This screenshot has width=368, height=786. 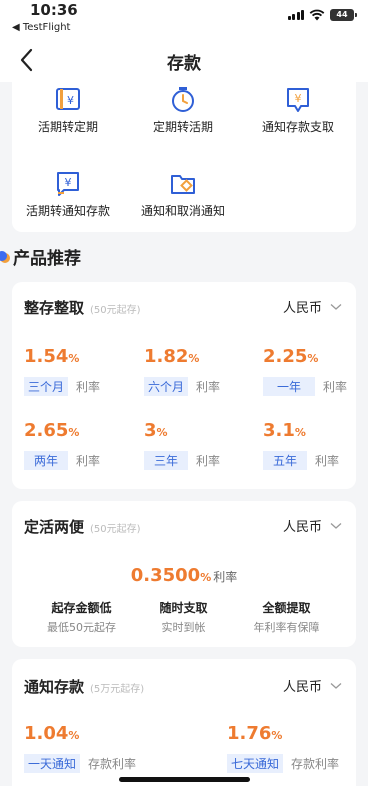 I want to click on nav-bar: 存款, so click(x=184, y=60).